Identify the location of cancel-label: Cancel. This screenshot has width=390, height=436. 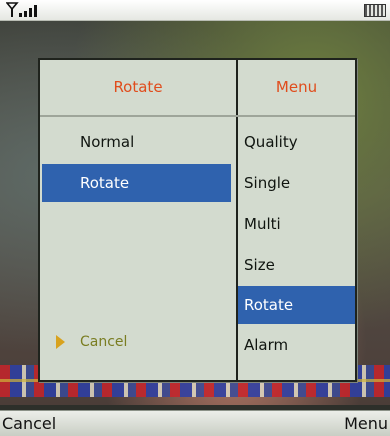
(104, 342).